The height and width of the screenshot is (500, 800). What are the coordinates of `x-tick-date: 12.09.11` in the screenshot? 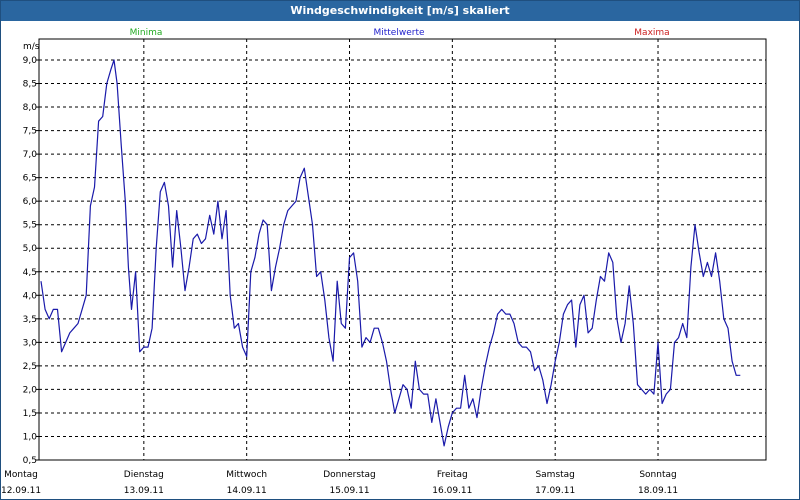 It's located at (21, 491).